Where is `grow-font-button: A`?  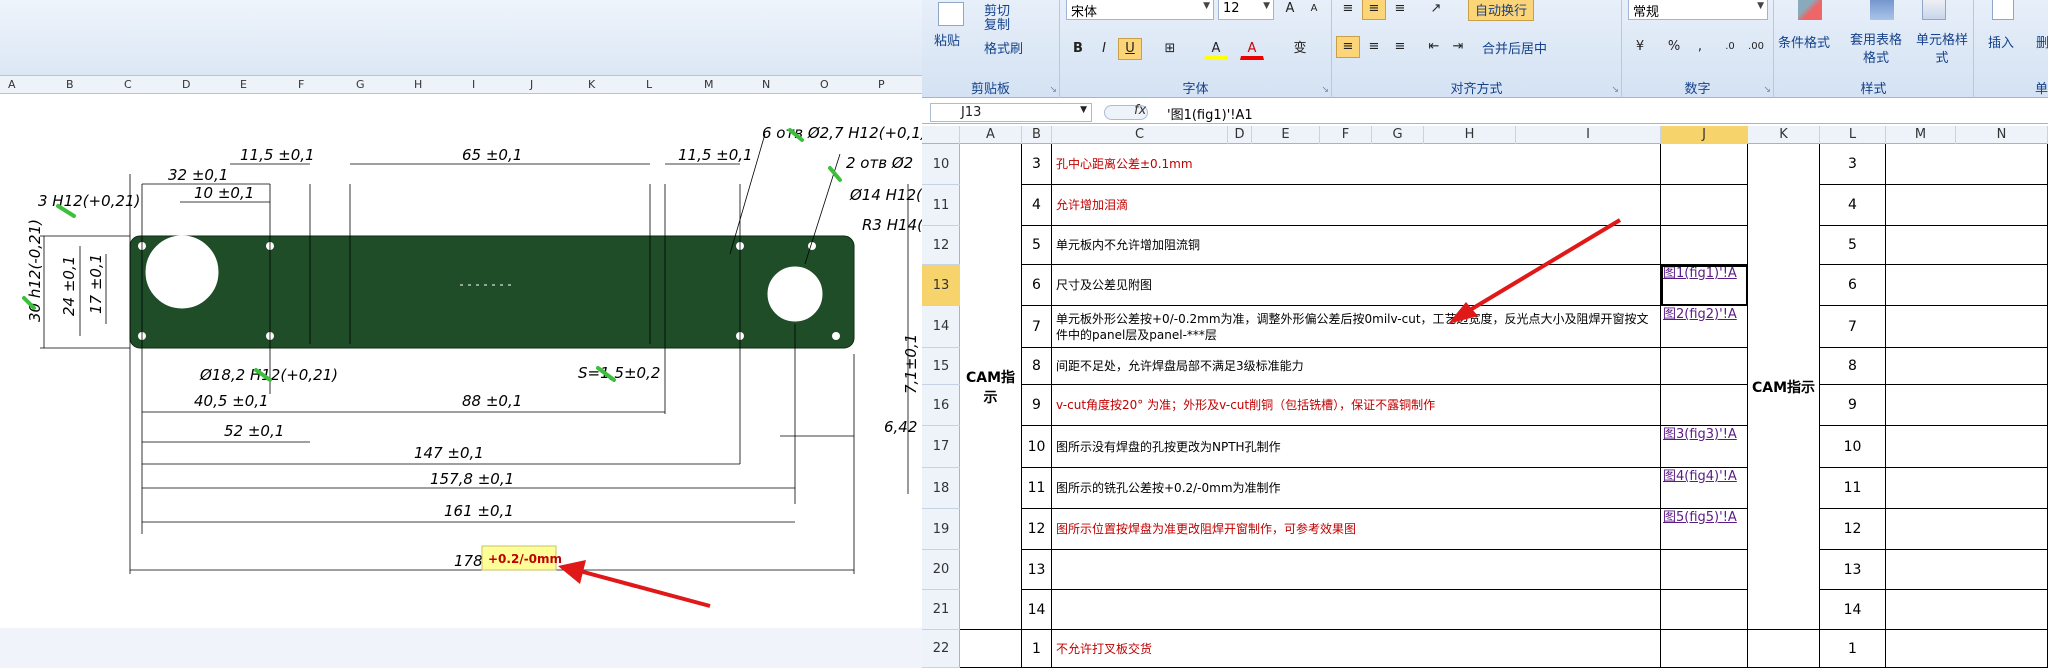 grow-font-button: A is located at coordinates (1290, 10).